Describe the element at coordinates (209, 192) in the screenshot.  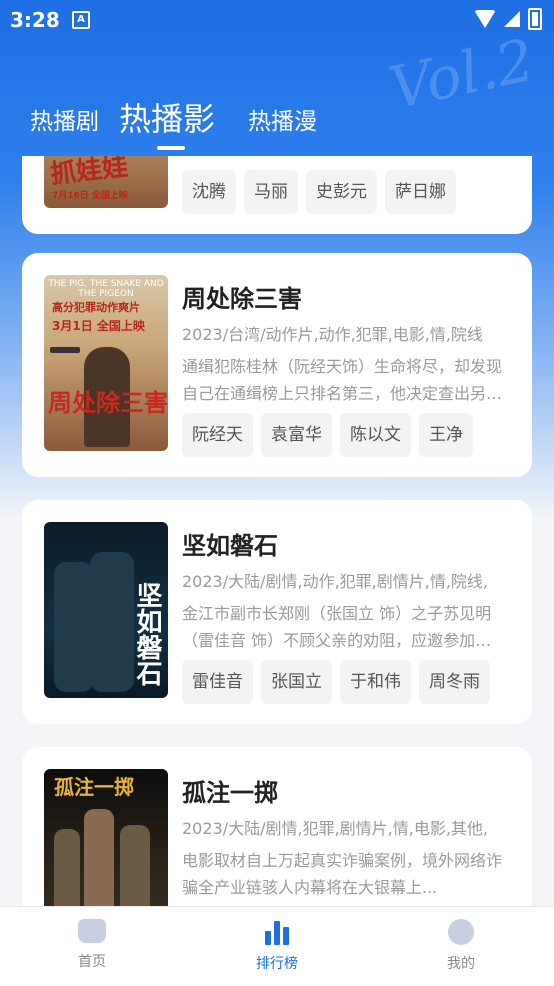
I see `cast-tag: 沈腾` at that location.